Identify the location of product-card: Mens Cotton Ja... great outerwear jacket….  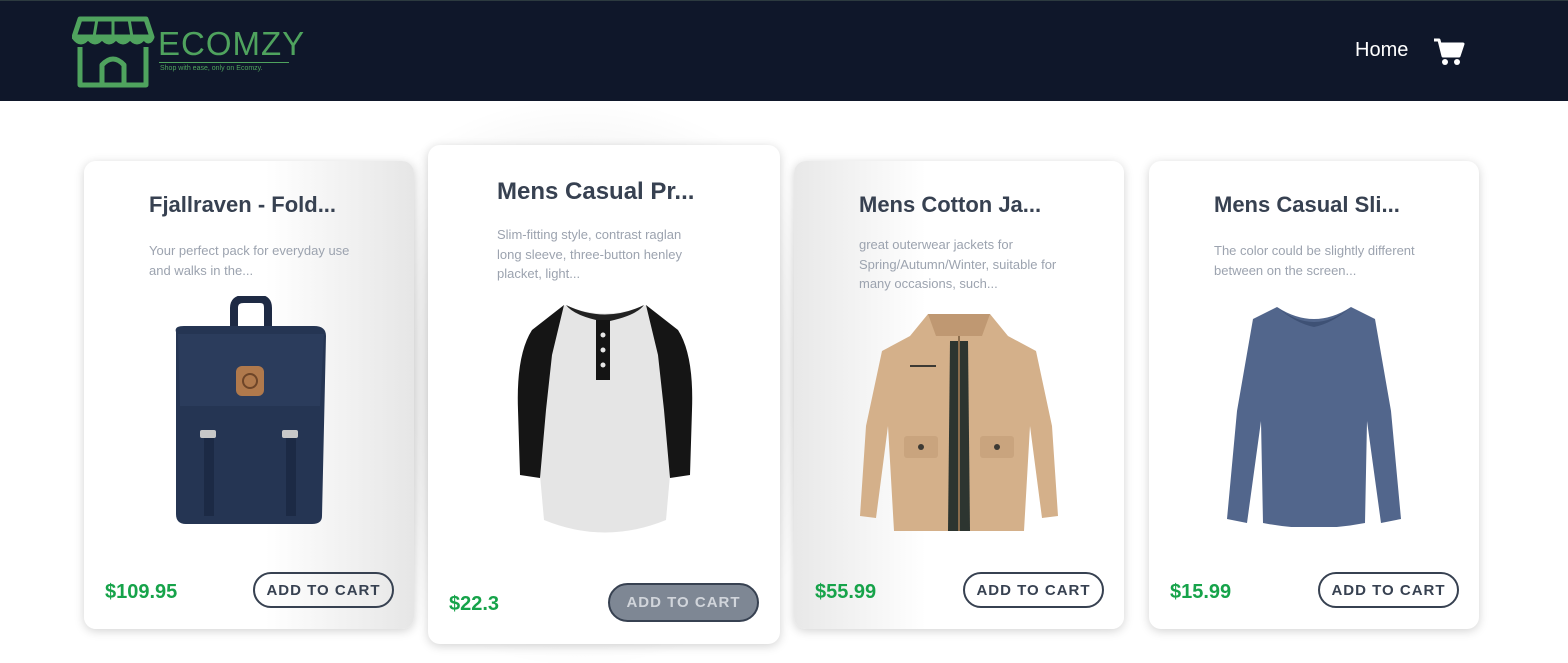
(959, 395).